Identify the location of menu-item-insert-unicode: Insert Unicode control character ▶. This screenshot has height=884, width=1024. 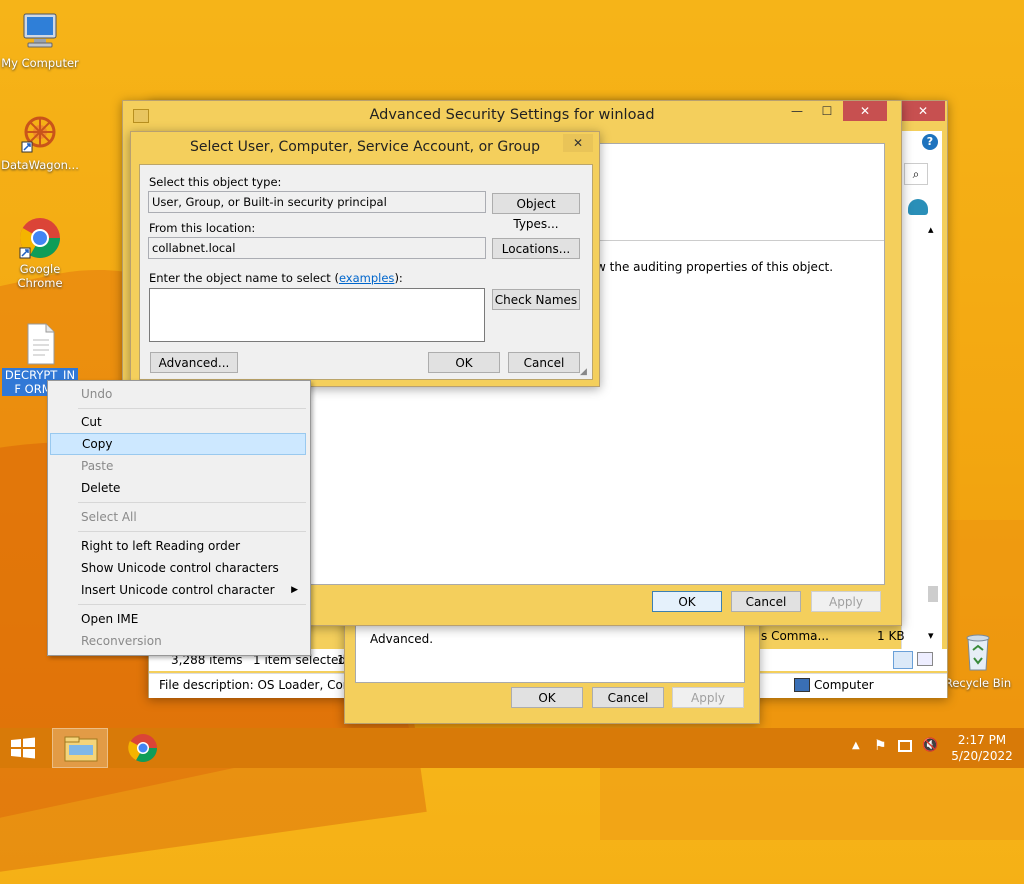
(178, 590).